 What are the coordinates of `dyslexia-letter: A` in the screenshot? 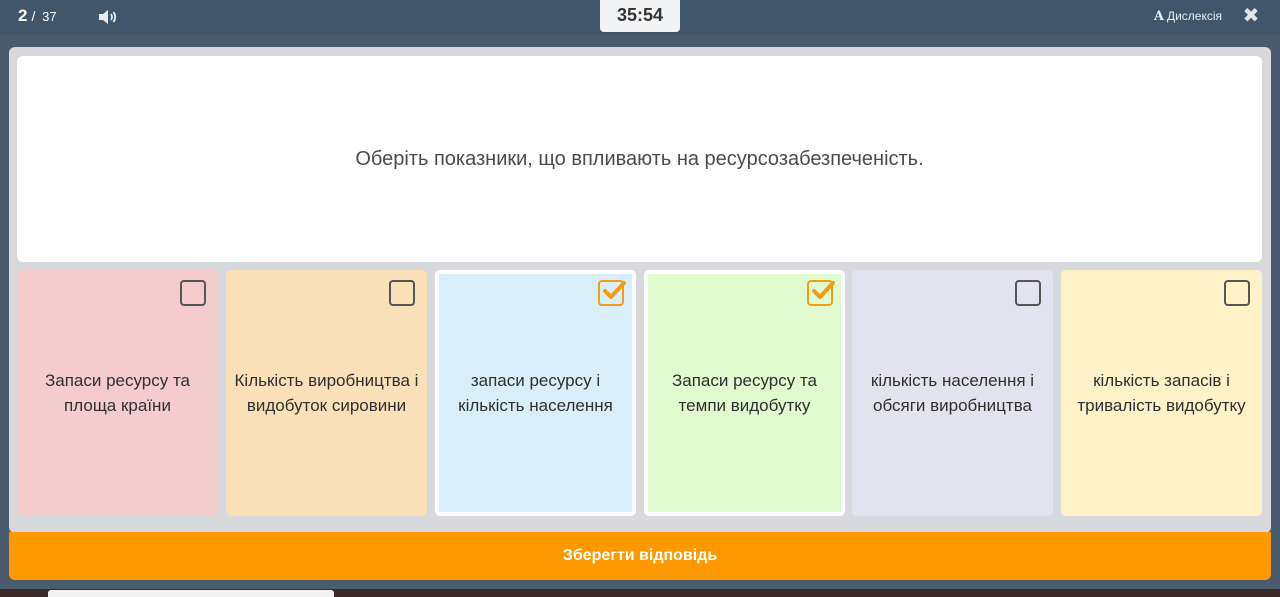 It's located at (1158, 16).